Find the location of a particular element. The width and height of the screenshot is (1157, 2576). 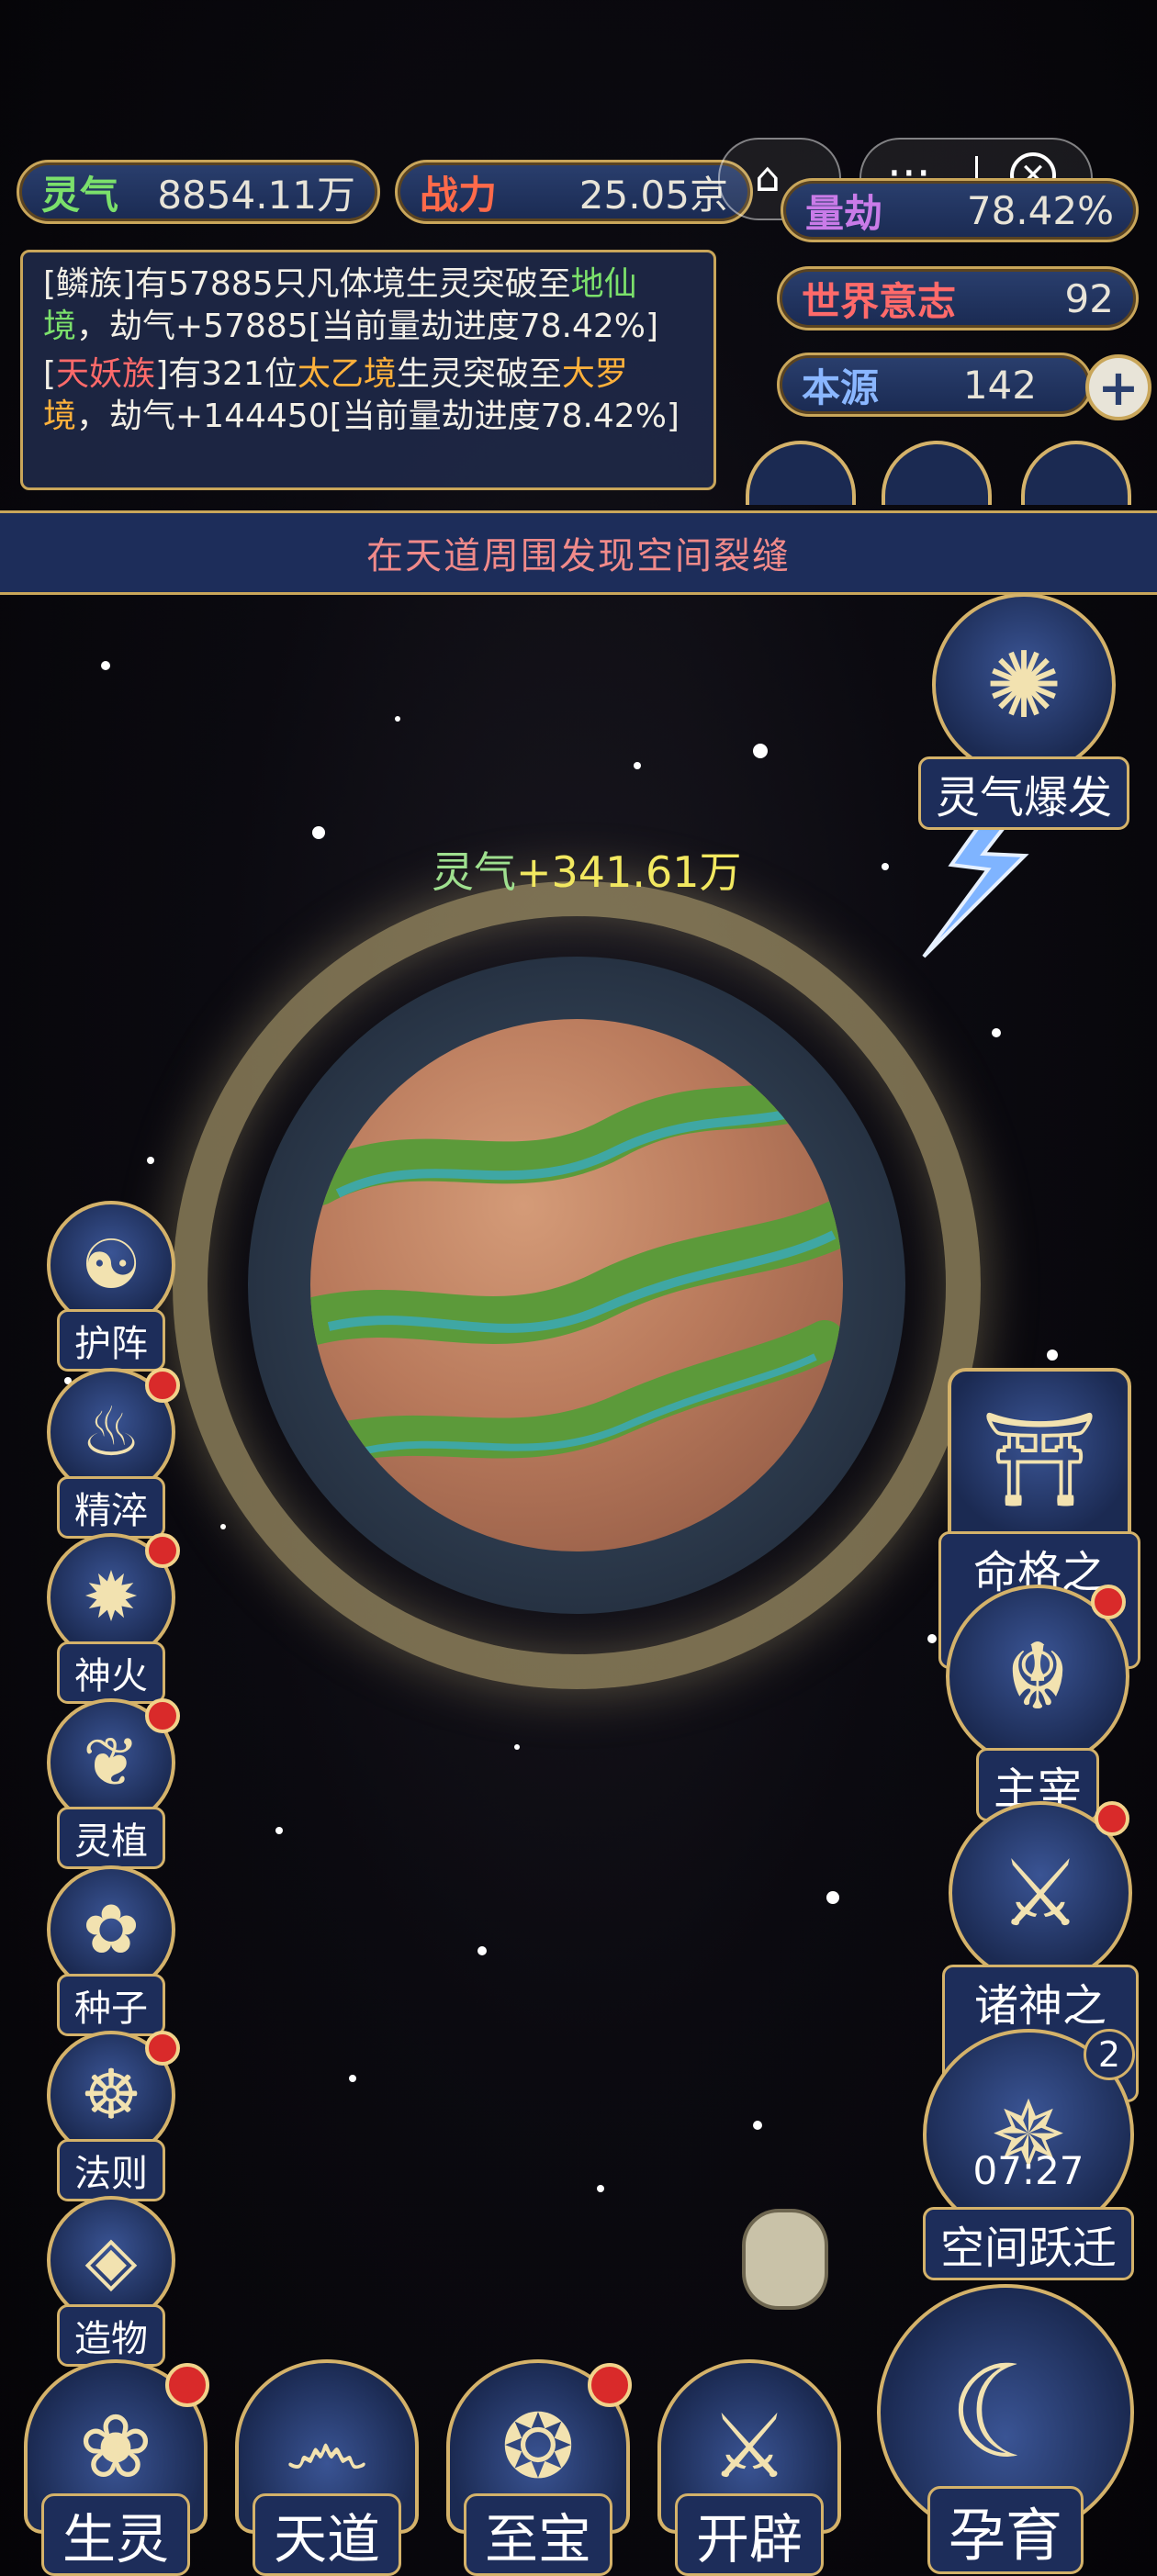

space-jump-button: ✵ 07:27 空间跃迁 2 is located at coordinates (1029, 2154).